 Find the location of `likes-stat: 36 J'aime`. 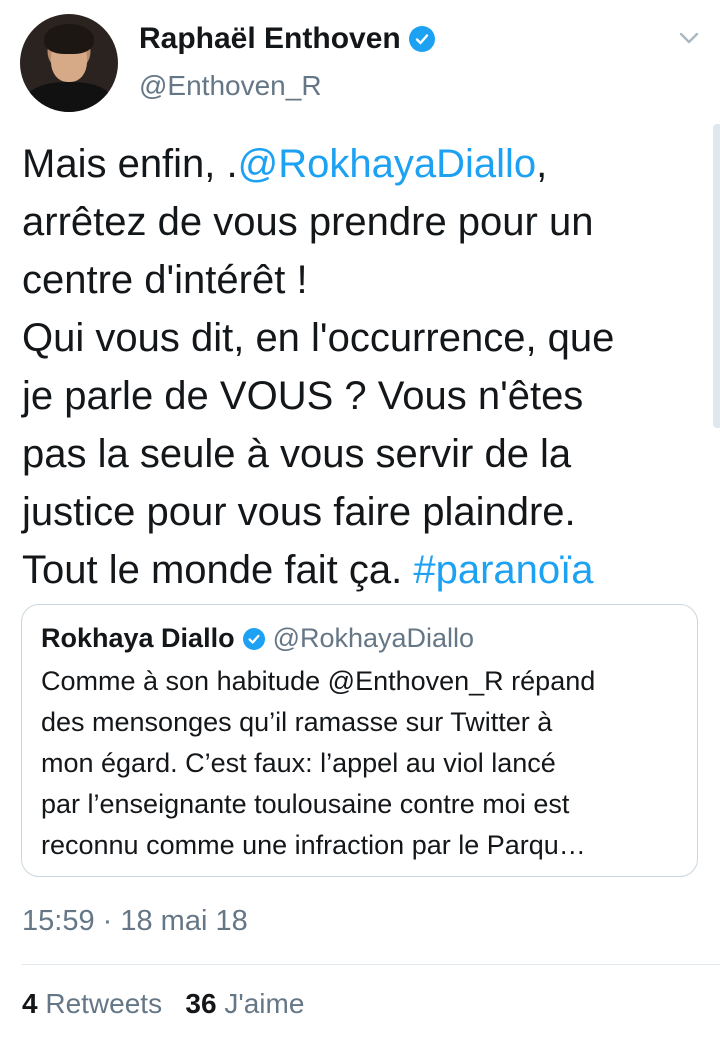

likes-stat: 36 J'aime is located at coordinates (244, 1003).